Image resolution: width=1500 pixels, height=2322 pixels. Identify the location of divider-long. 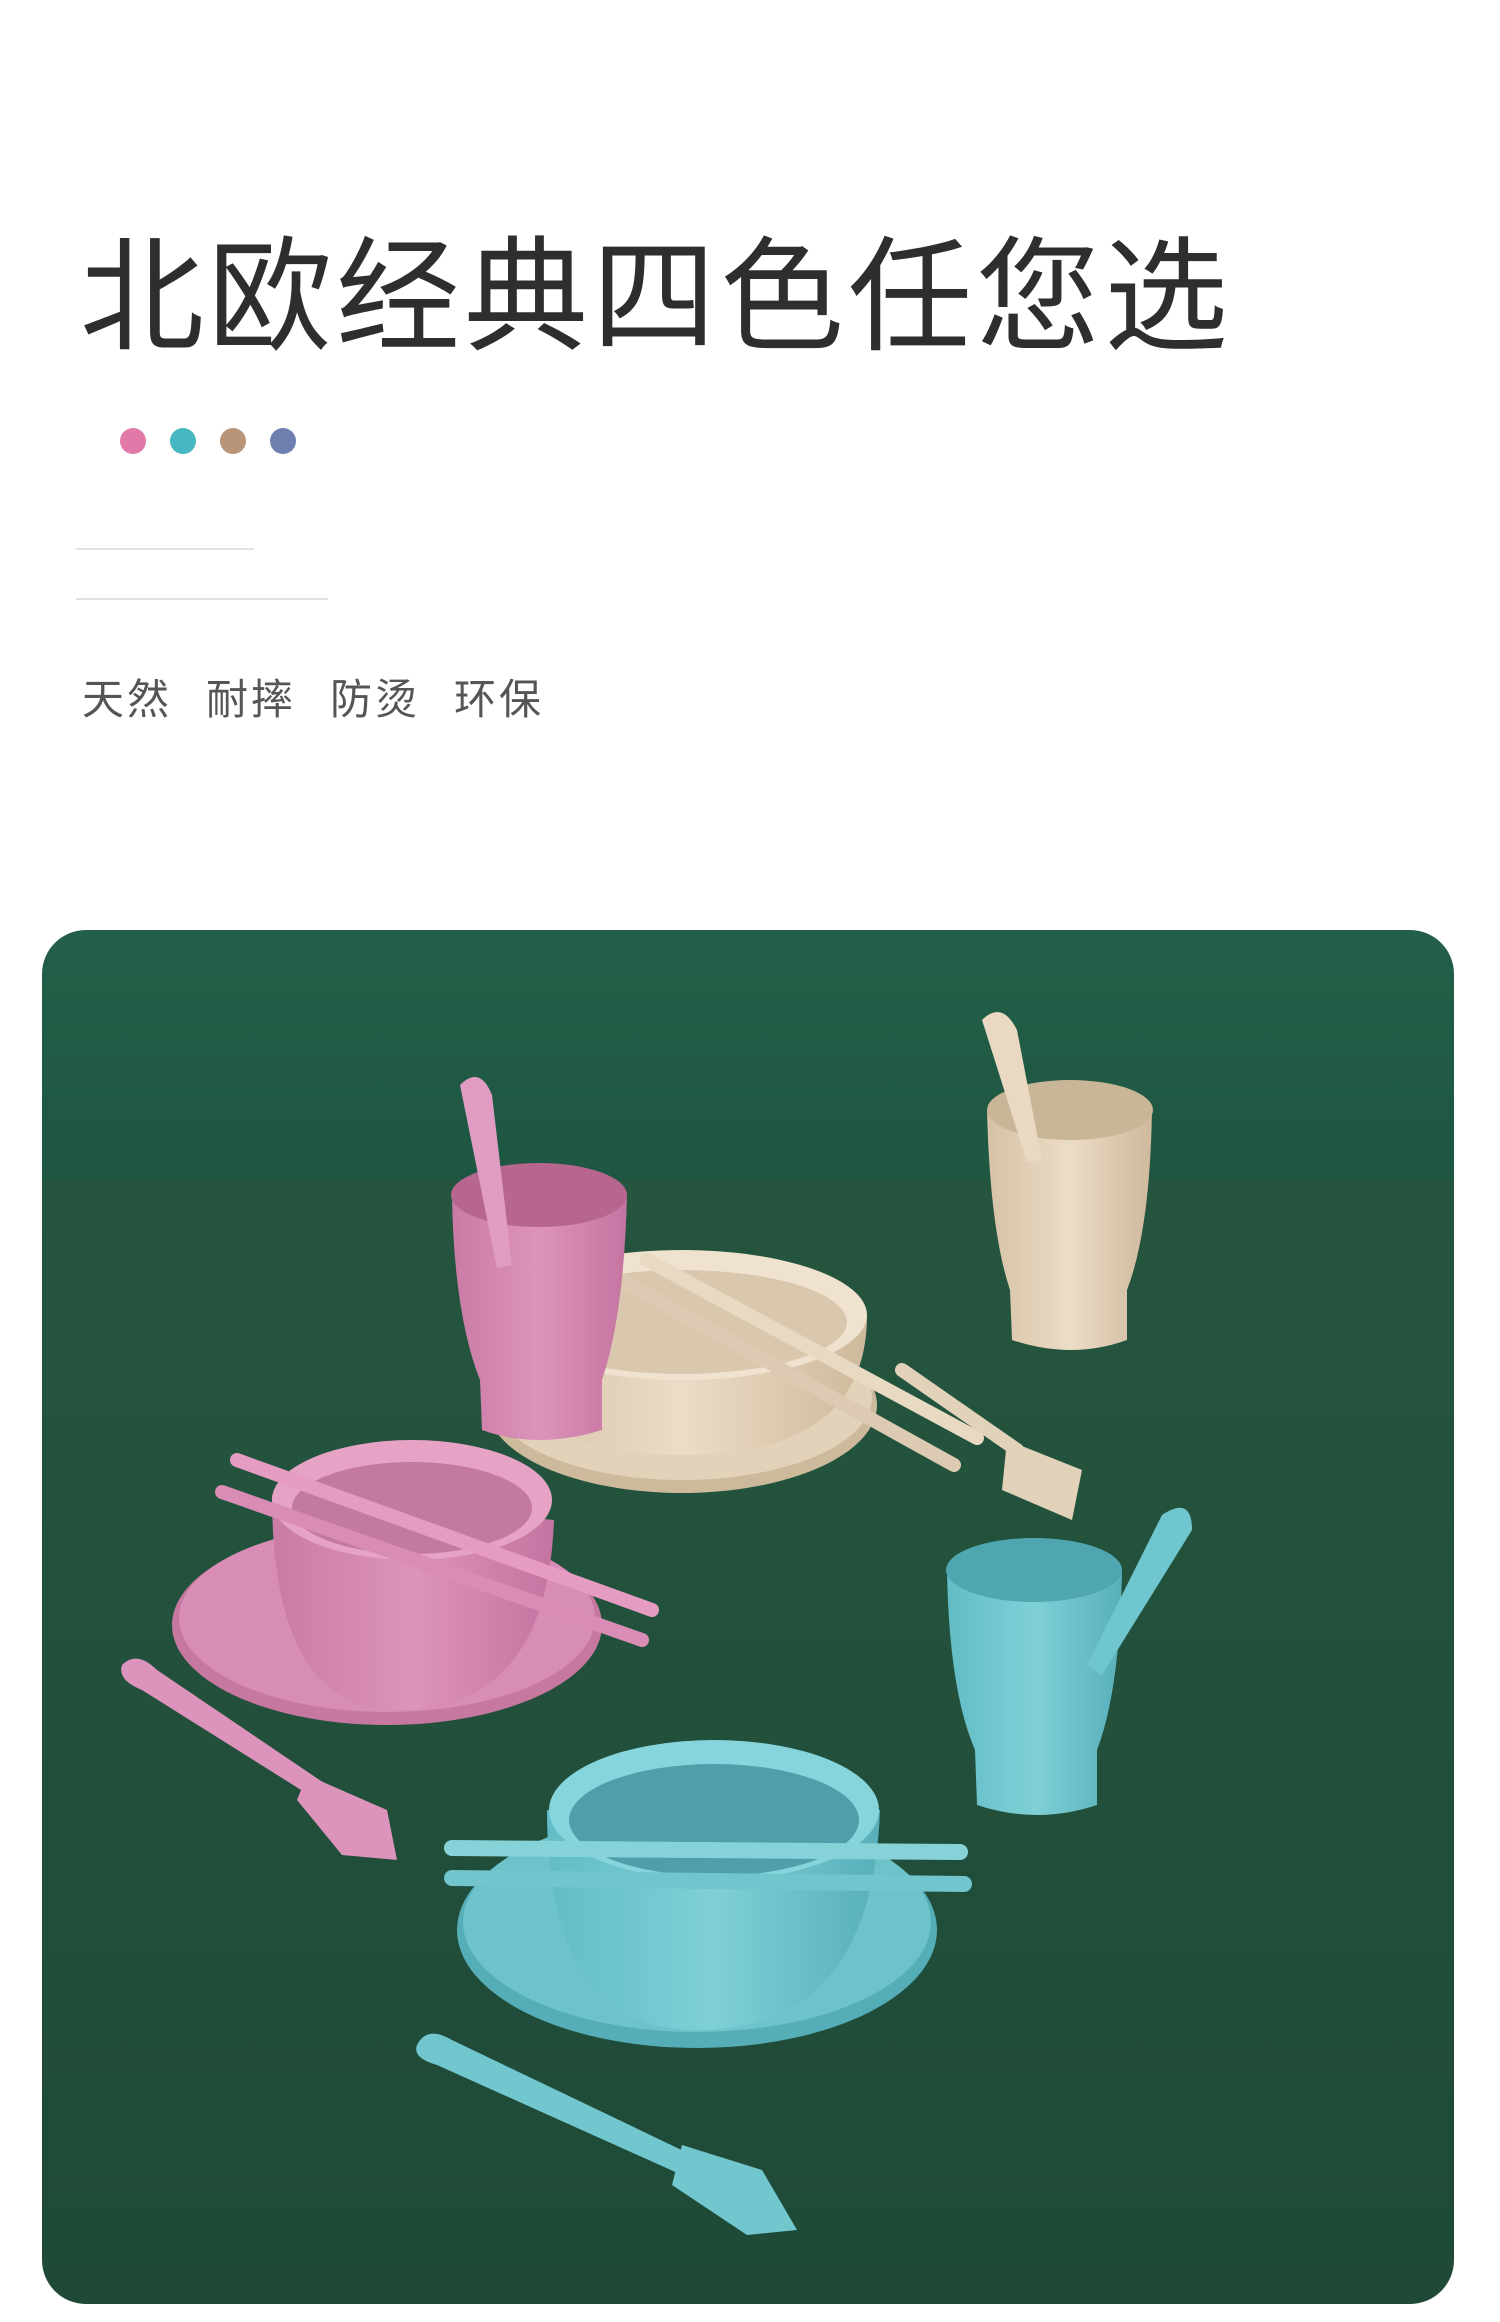
(202, 599).